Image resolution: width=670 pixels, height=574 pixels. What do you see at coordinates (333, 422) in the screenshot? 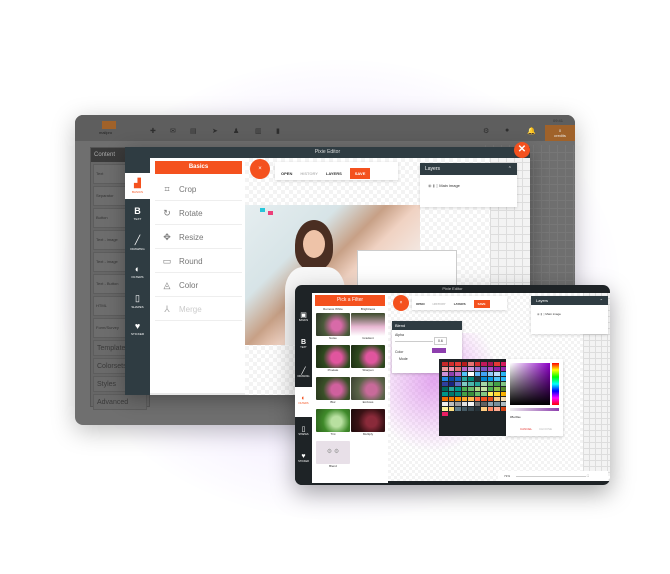
I see `filter-tint: Tint` at bounding box center [333, 422].